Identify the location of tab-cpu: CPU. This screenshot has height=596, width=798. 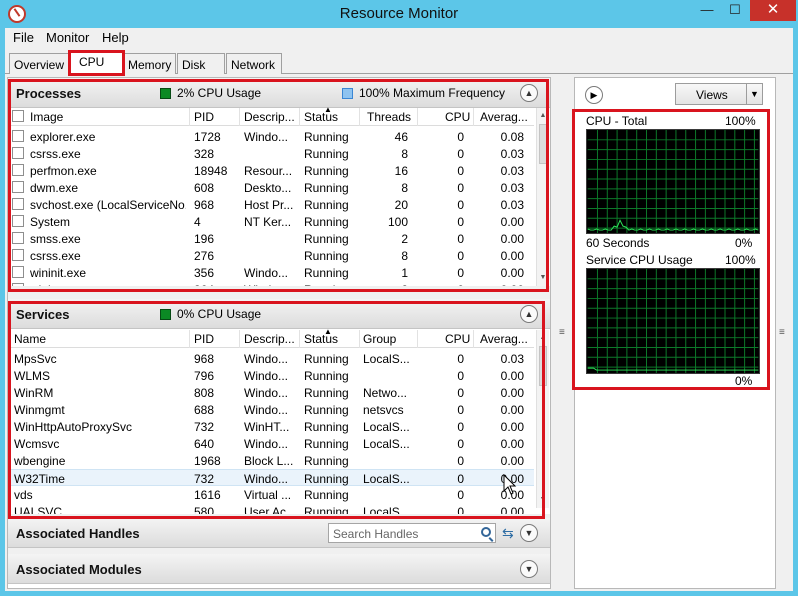
(96, 62).